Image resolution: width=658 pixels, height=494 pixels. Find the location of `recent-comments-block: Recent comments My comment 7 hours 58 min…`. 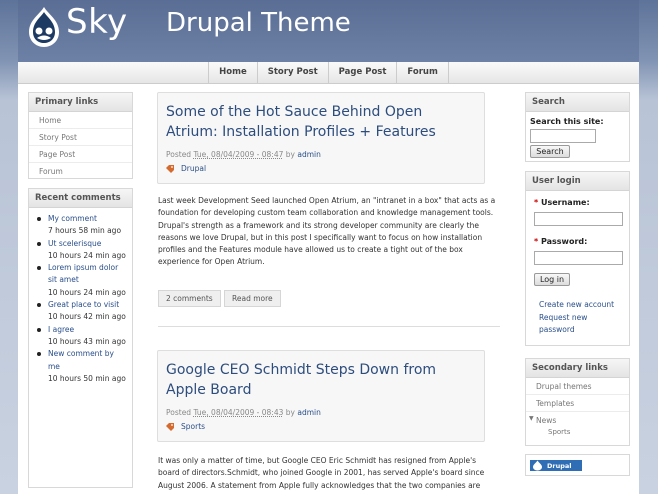

recent-comments-block: Recent comments My comment 7 hours 58 min… is located at coordinates (80, 338).